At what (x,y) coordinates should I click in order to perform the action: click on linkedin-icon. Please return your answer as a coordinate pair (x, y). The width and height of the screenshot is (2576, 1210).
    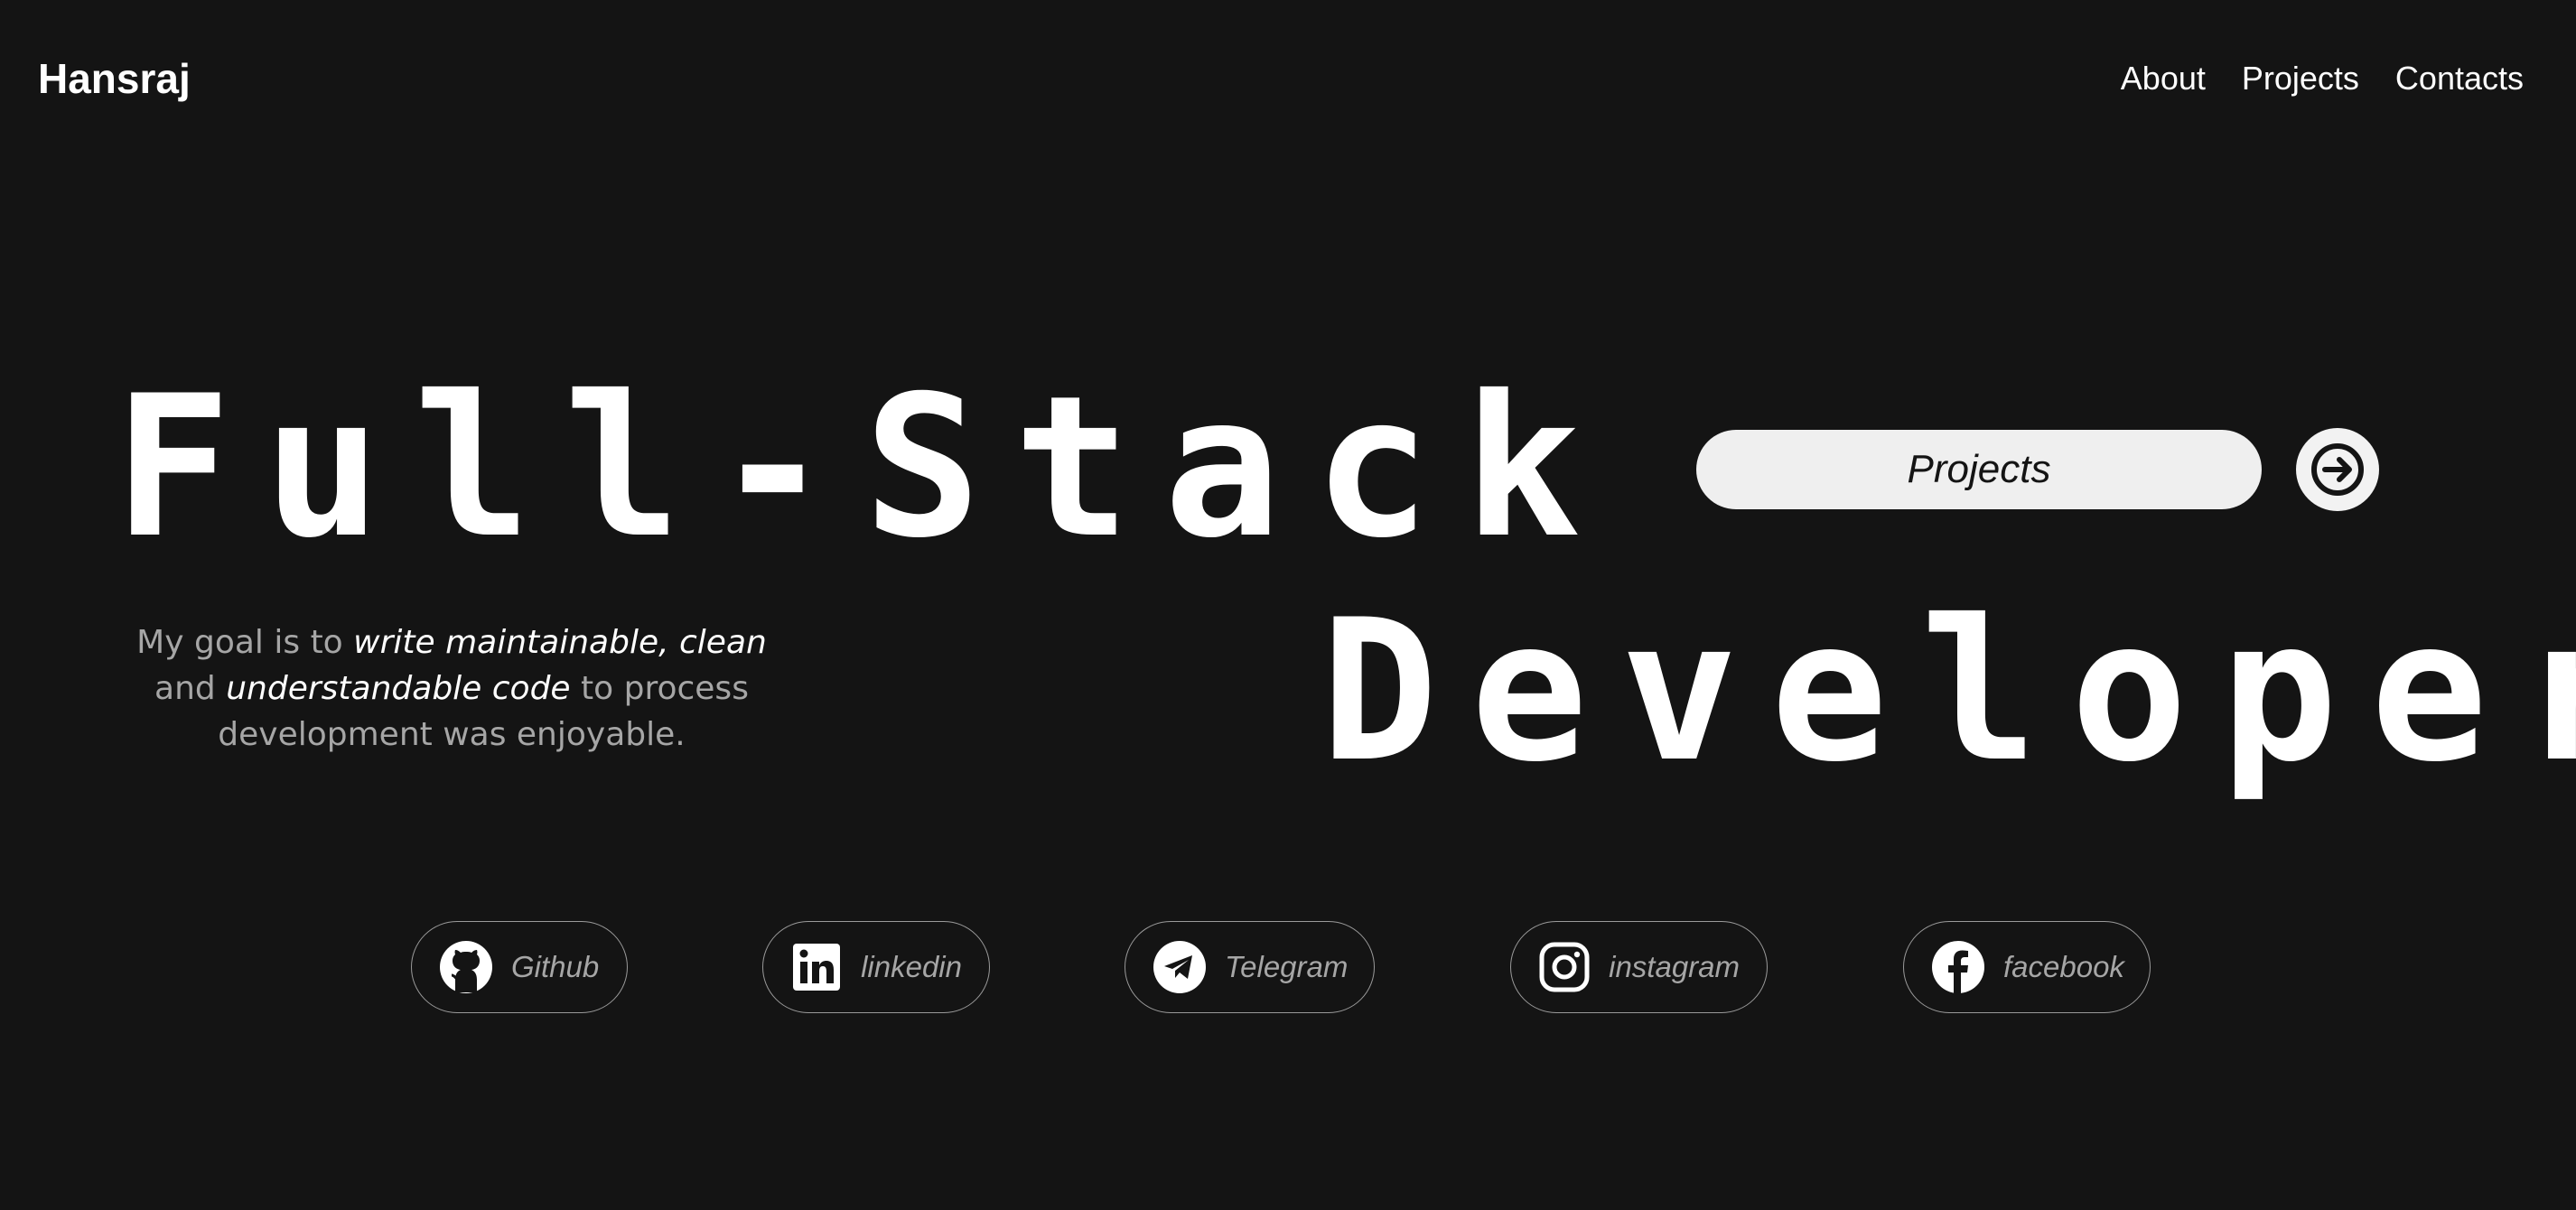
    Looking at the image, I should click on (816, 967).